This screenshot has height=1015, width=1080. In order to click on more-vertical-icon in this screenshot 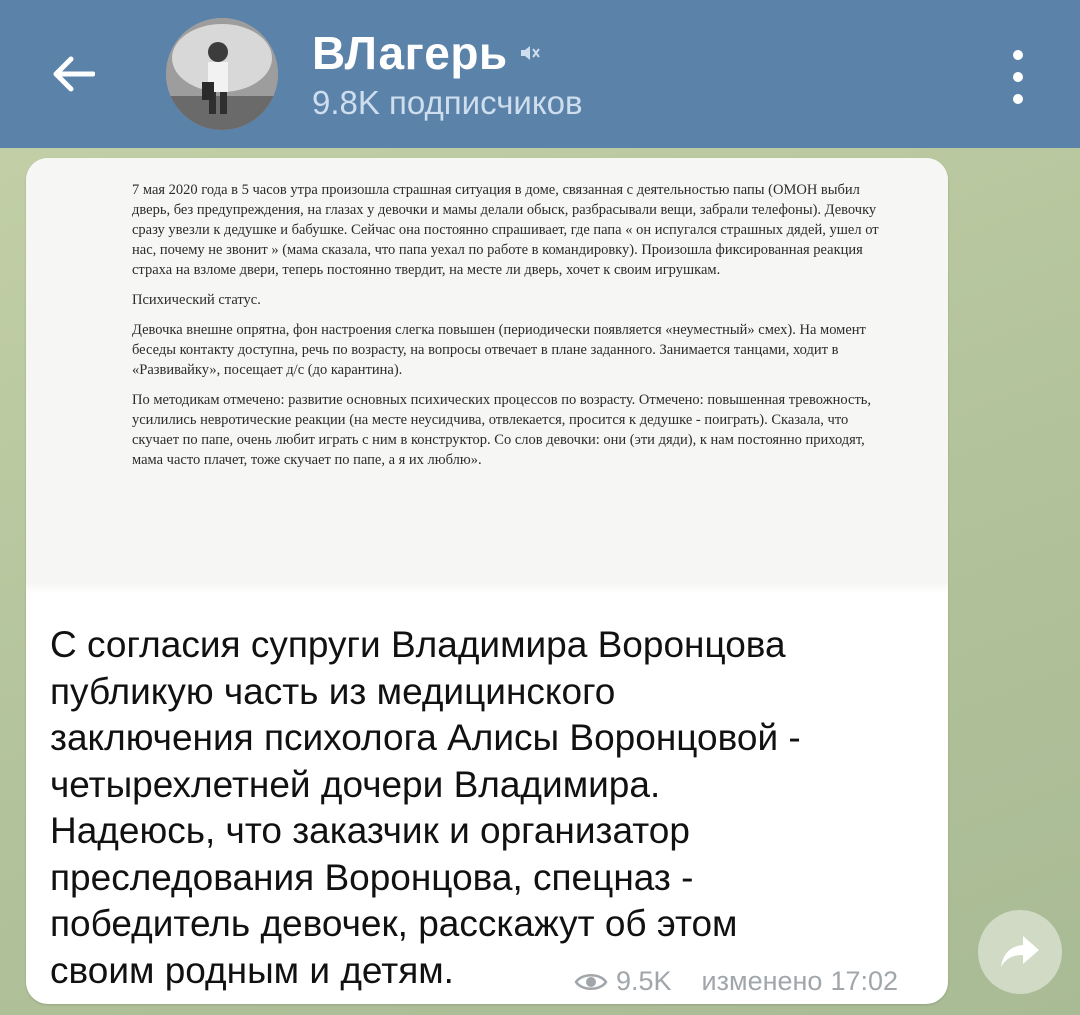, I will do `click(1018, 77)`.